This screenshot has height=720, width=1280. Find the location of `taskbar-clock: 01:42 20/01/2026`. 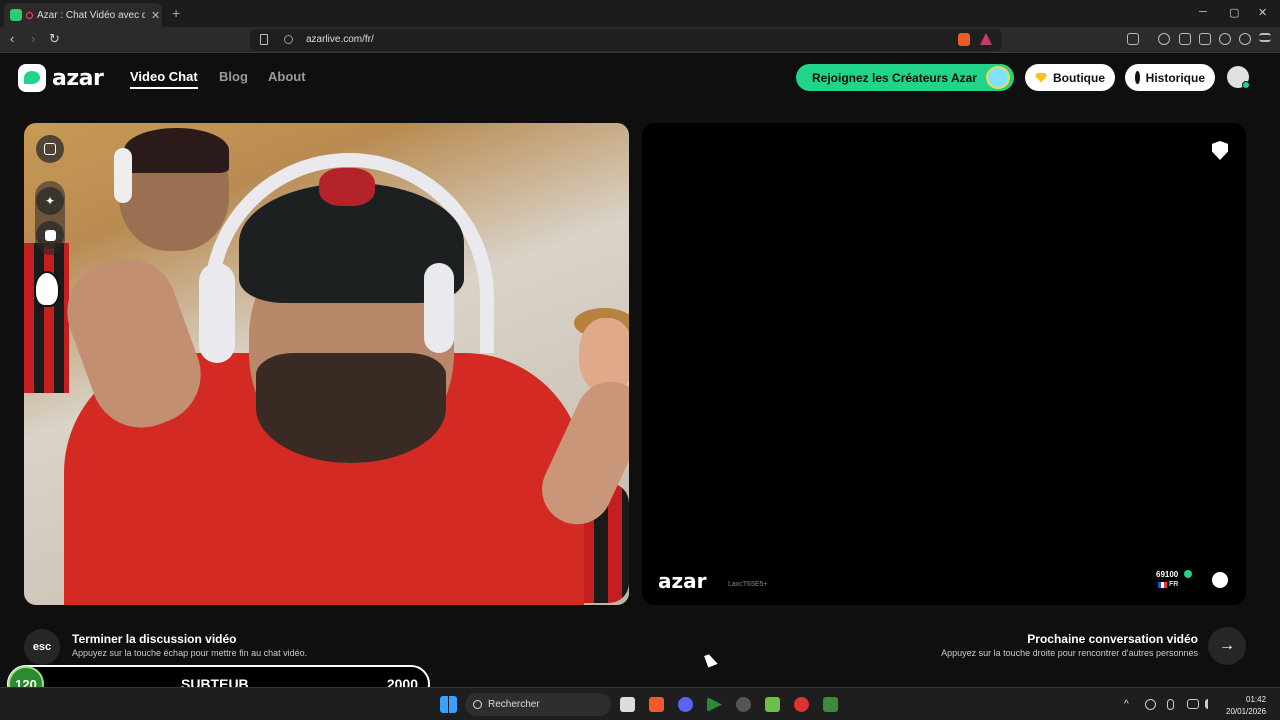

taskbar-clock: 01:42 20/01/2026 is located at coordinates (1246, 706).